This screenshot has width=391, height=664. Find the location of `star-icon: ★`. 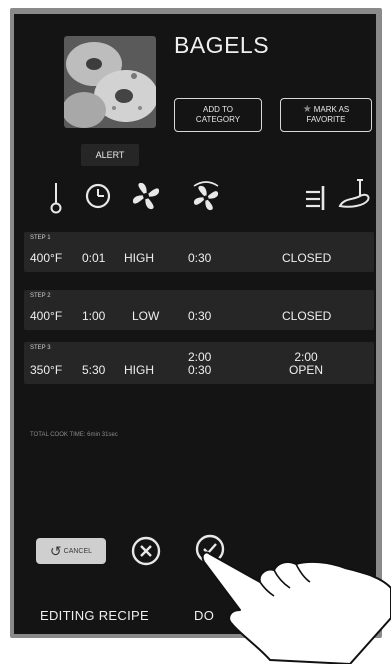

star-icon: ★ is located at coordinates (307, 109).